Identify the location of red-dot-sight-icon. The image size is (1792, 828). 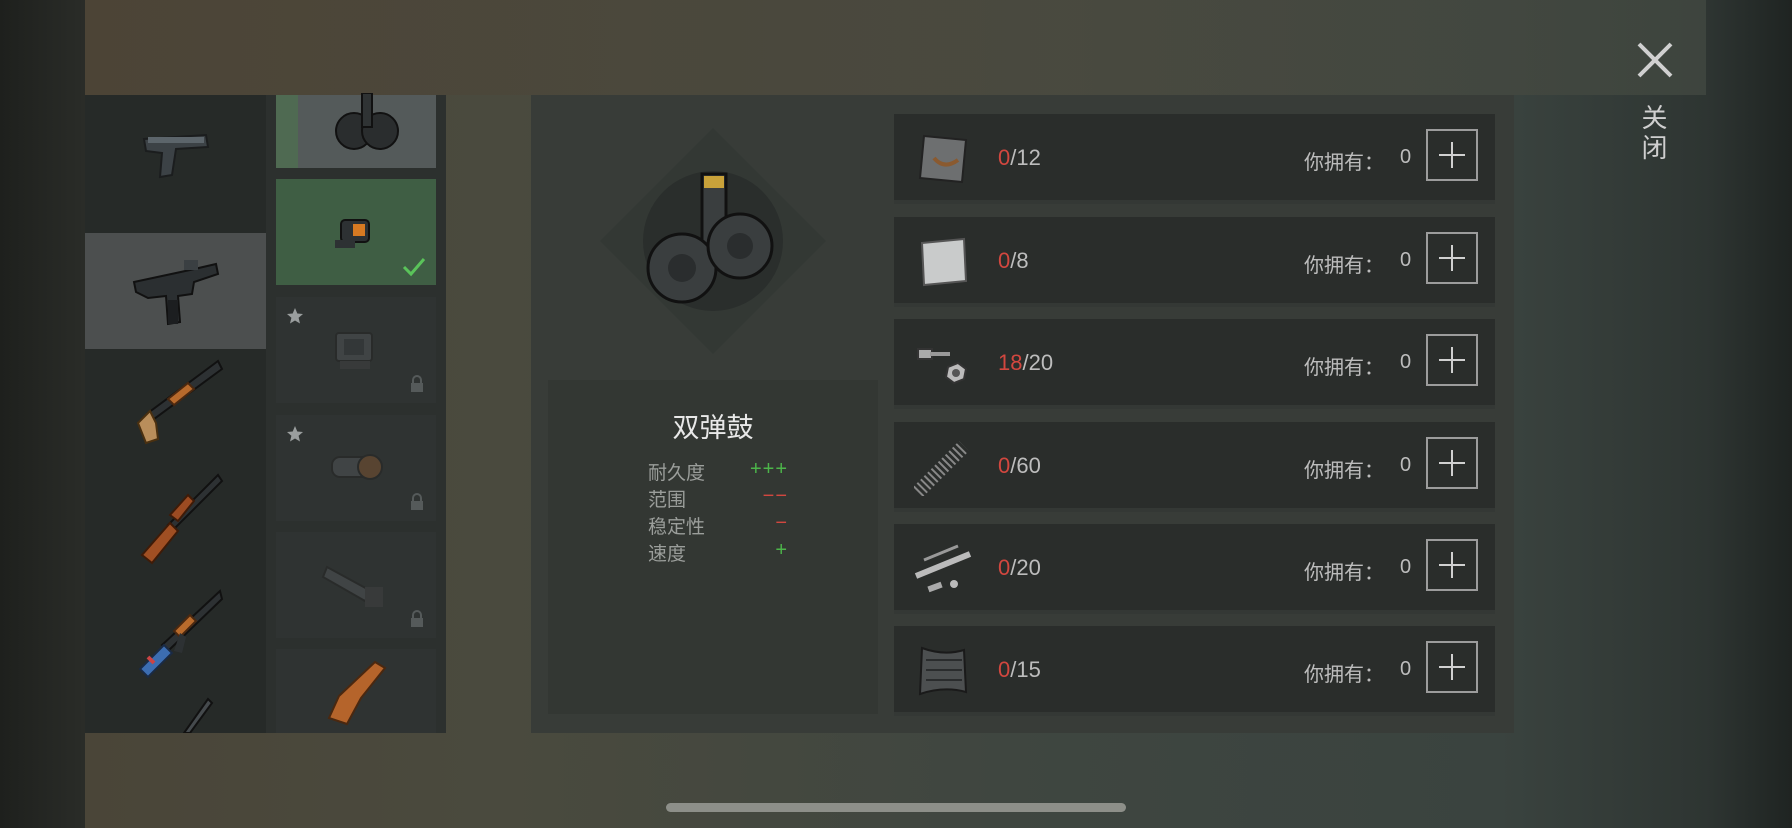
(352, 233).